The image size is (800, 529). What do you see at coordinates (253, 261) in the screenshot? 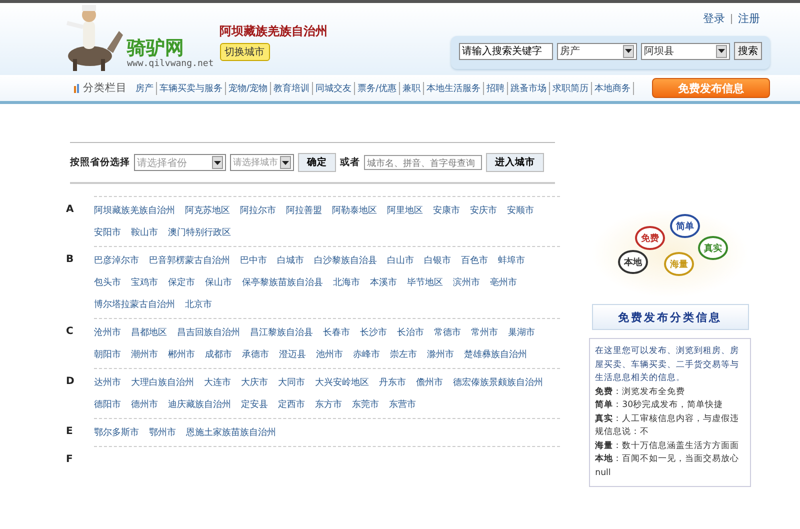
I see `city-link: 巴中市` at bounding box center [253, 261].